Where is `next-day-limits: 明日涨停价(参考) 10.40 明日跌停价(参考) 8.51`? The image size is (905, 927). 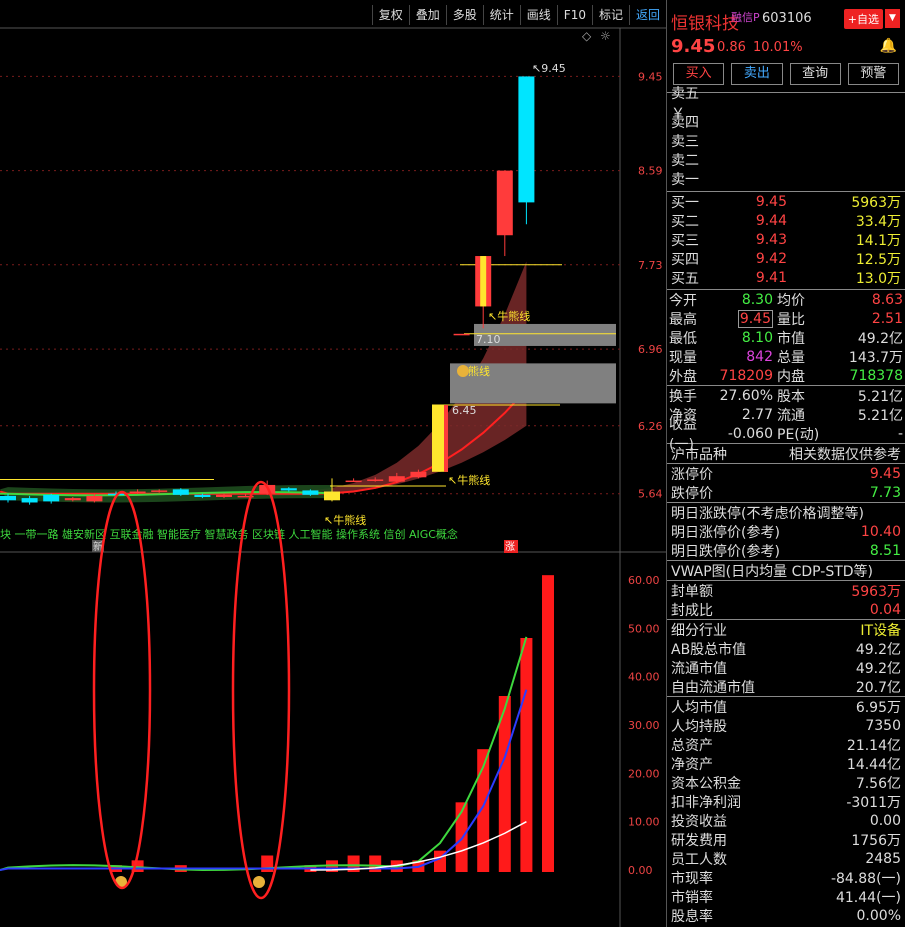
next-day-limits: 明日涨停价(参考) 10.40 明日跌停价(参考) 8.51 is located at coordinates (786, 541).